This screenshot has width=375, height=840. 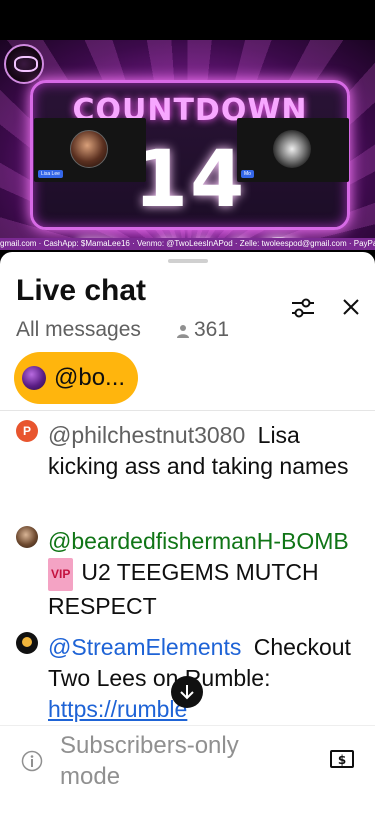 I want to click on webcam-left: Lisa Lee, so click(x=90, y=150).